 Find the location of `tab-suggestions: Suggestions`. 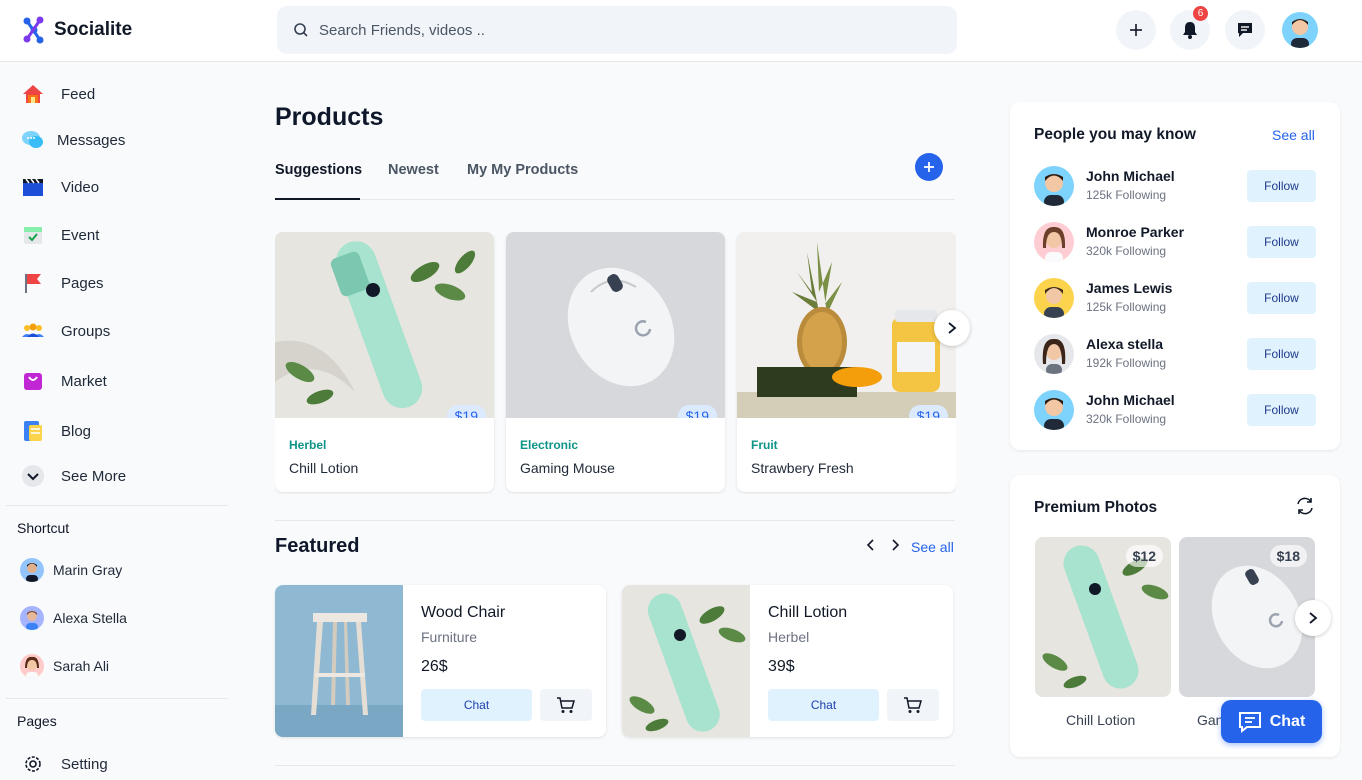

tab-suggestions: Suggestions is located at coordinates (318, 170).